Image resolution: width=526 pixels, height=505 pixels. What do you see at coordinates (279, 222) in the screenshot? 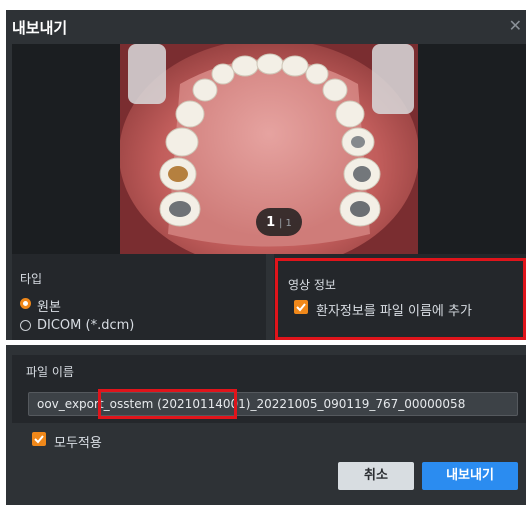
I see `page-indicator: 1 | 1` at bounding box center [279, 222].